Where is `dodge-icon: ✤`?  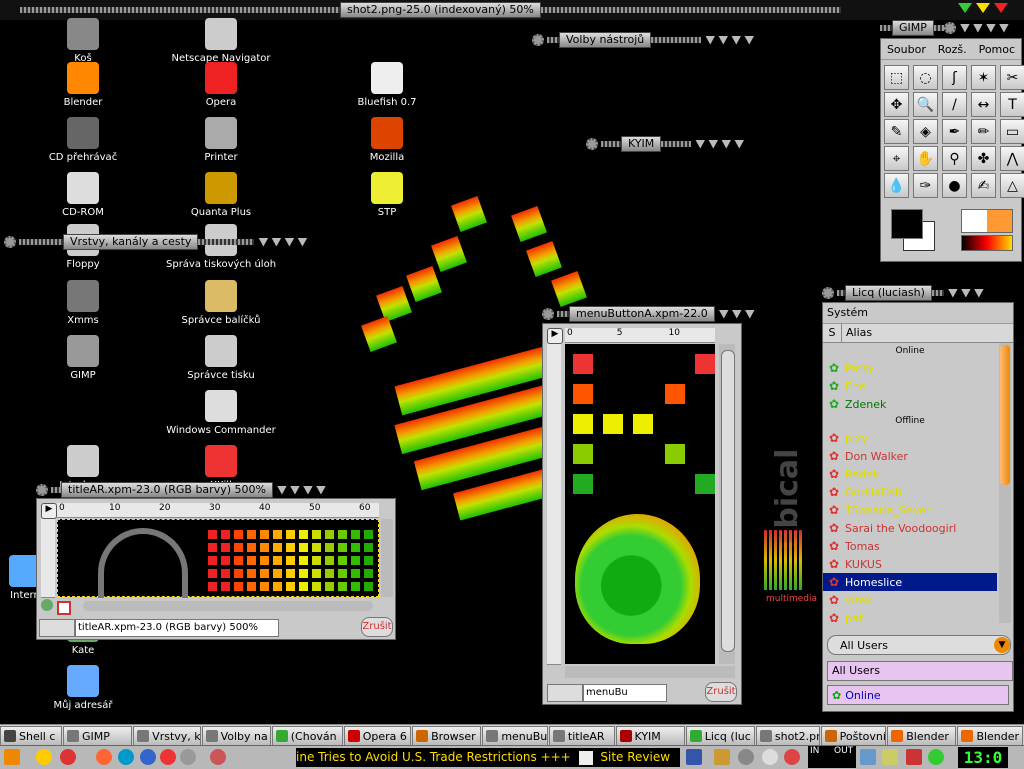
dodge-icon: ✤ is located at coordinates (983, 158).